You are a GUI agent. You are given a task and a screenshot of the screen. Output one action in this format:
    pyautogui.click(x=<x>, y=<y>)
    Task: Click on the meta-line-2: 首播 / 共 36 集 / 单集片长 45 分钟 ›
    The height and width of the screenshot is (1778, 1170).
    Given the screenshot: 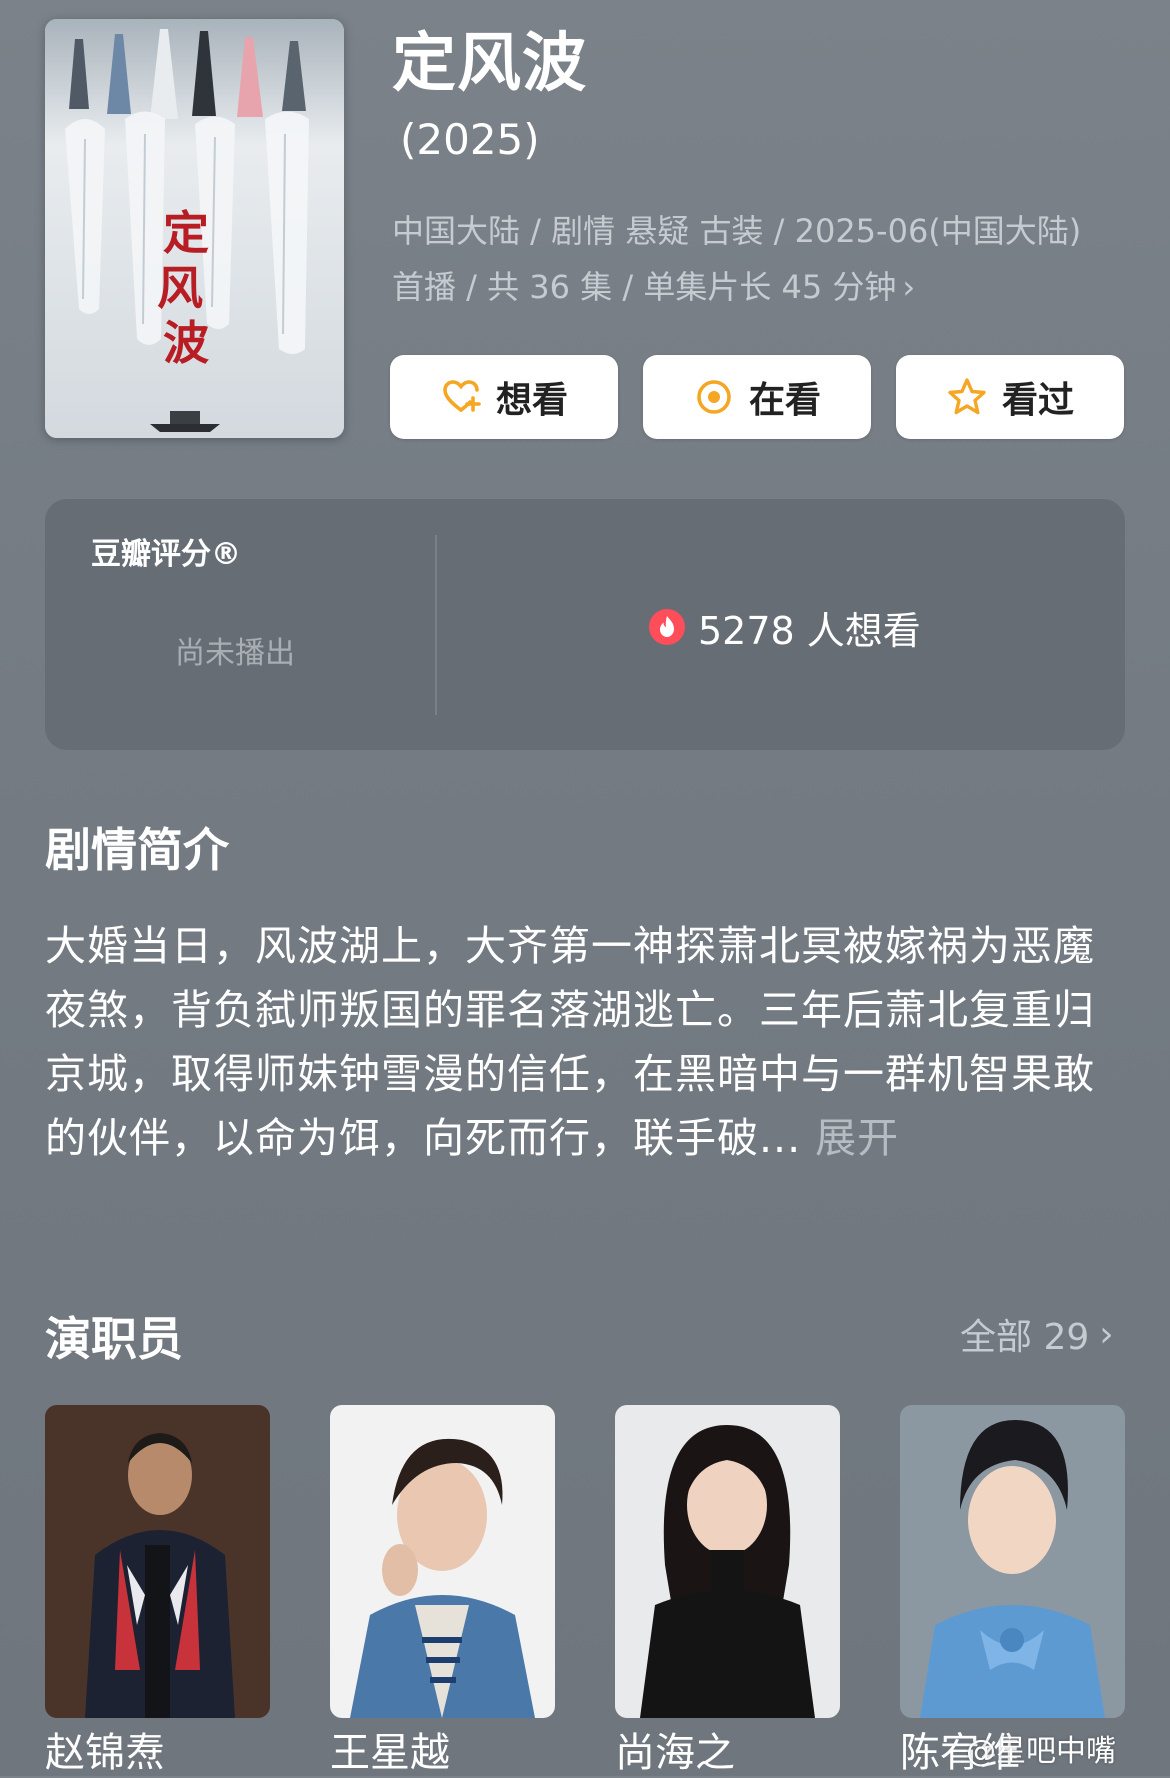 What is the action you would take?
    pyautogui.click(x=762, y=287)
    